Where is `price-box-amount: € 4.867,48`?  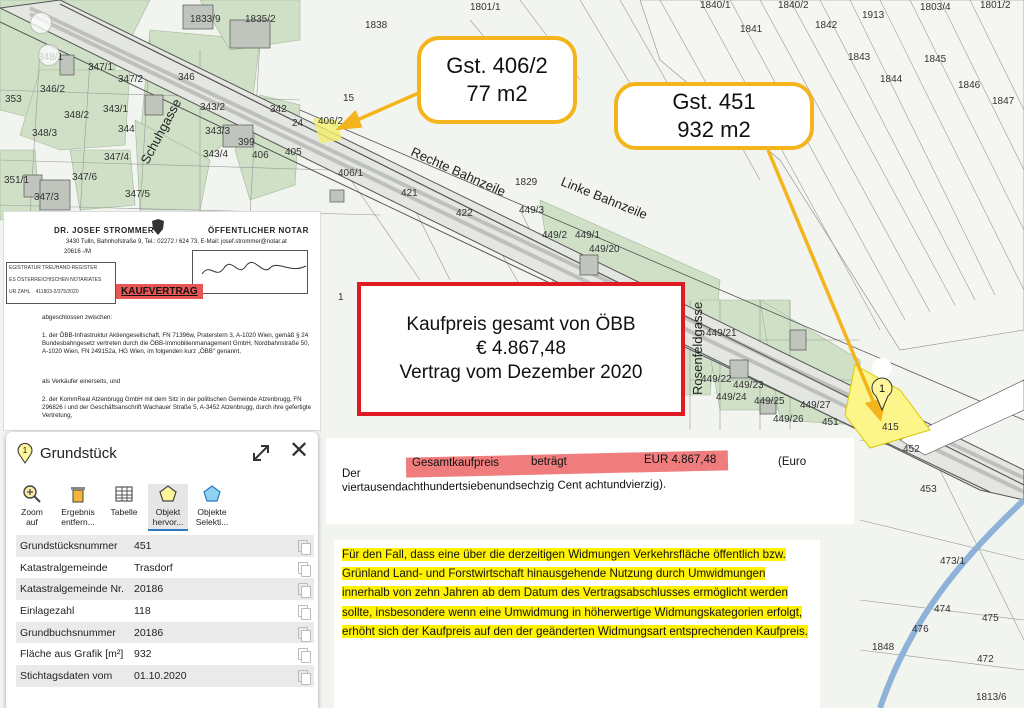 price-box-amount: € 4.867,48 is located at coordinates (521, 348).